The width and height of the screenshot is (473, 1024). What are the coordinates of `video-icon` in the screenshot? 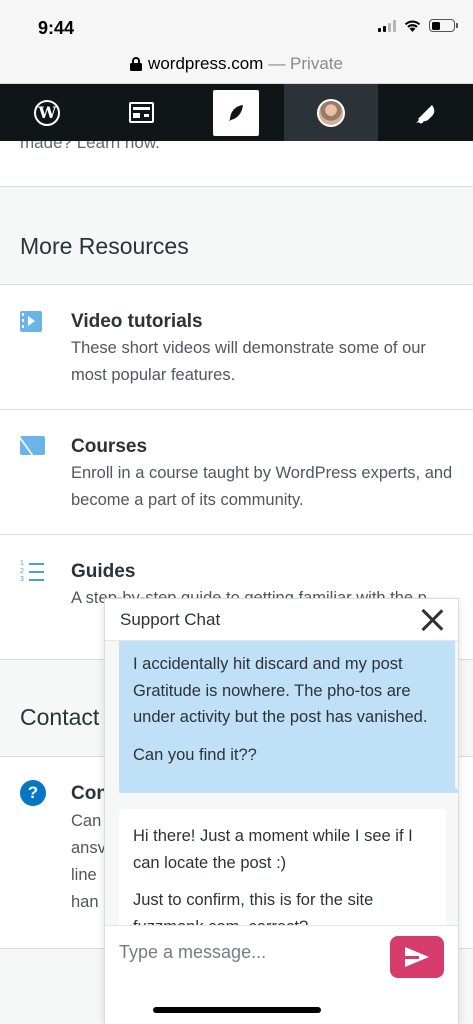 It's located at (31, 321).